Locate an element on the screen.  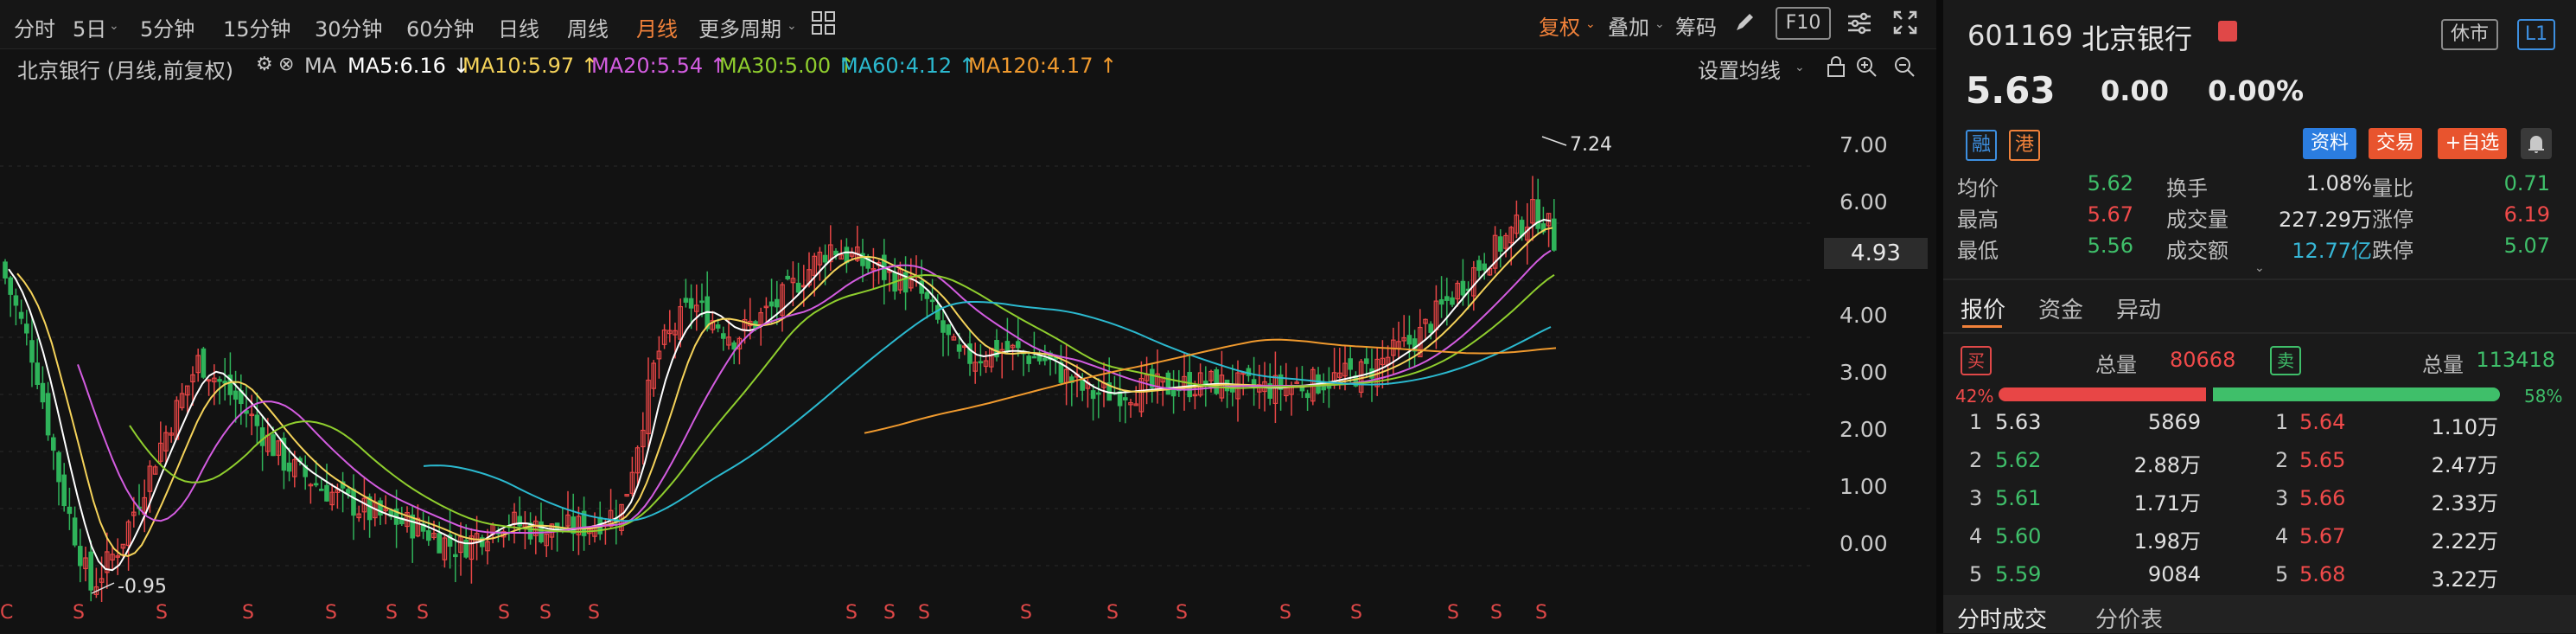
period-5min: 5分钟 is located at coordinates (167, 27).